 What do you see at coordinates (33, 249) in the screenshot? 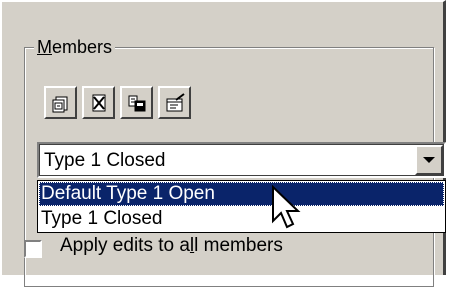
I see `apply-edits-checkbox` at bounding box center [33, 249].